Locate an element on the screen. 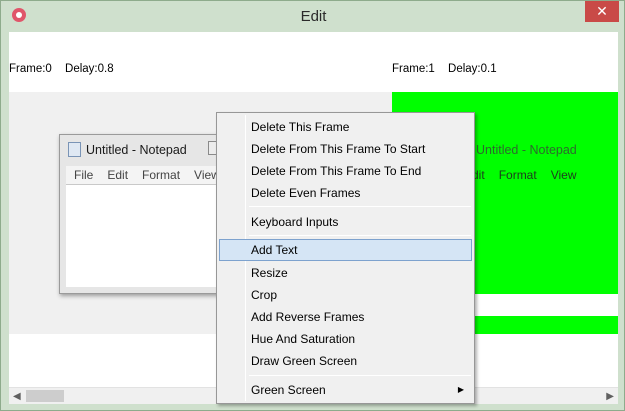  title-bar: Edit ✕ is located at coordinates (313, 16).